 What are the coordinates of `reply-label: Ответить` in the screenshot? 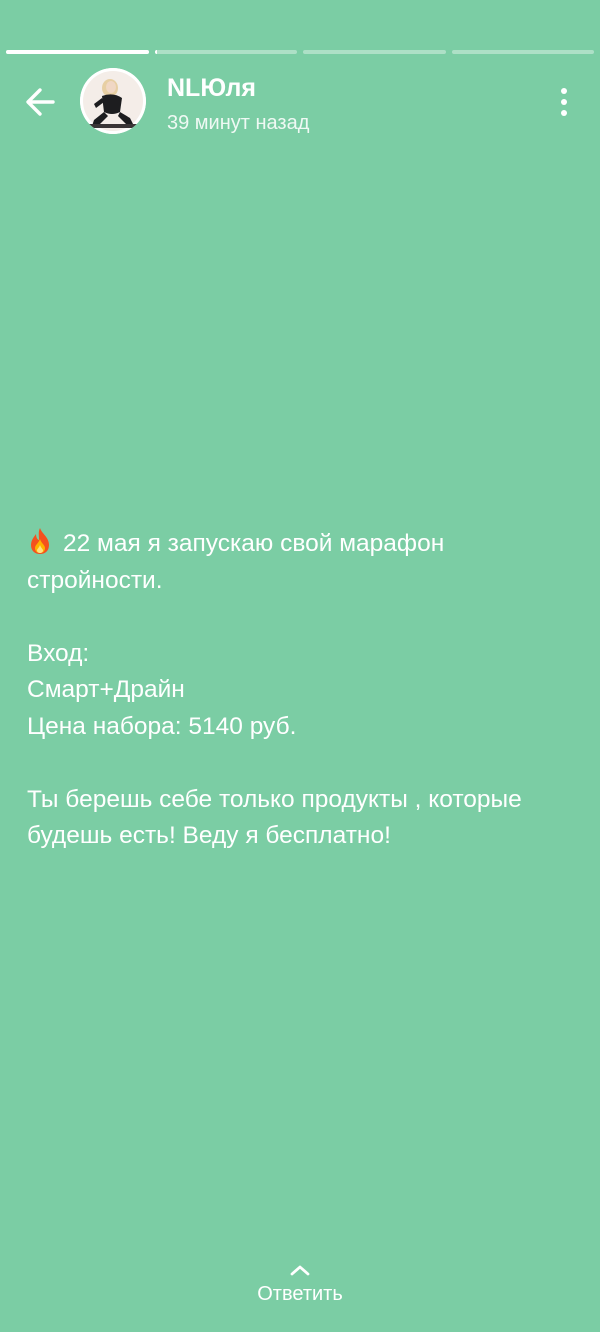 It's located at (300, 1294).